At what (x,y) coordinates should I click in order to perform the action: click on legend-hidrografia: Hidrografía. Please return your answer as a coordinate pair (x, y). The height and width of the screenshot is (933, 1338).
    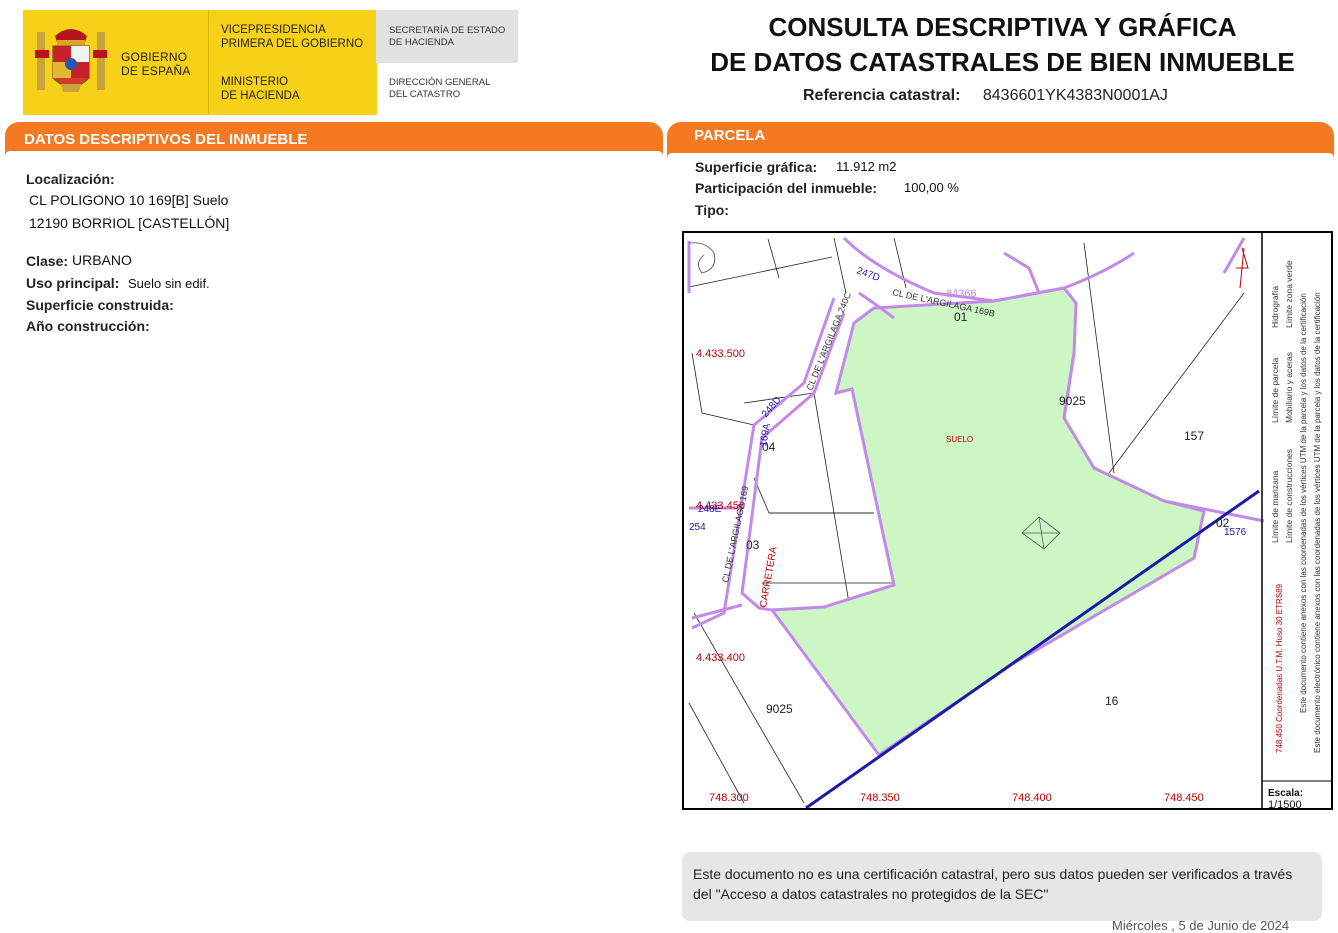
    Looking at the image, I should click on (1275, 307).